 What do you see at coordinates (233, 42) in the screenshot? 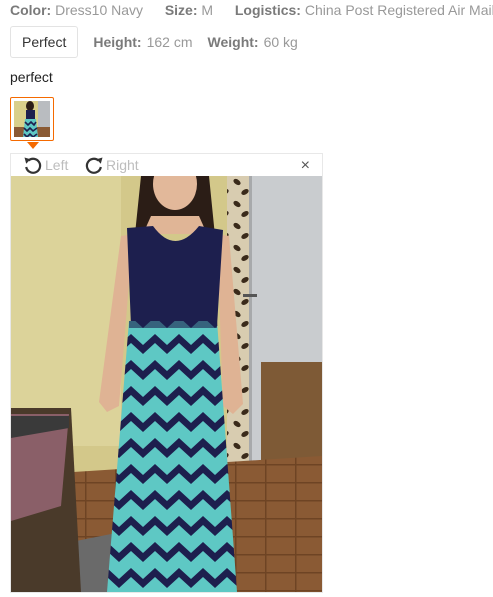
I see `weight-label: Weight:` at bounding box center [233, 42].